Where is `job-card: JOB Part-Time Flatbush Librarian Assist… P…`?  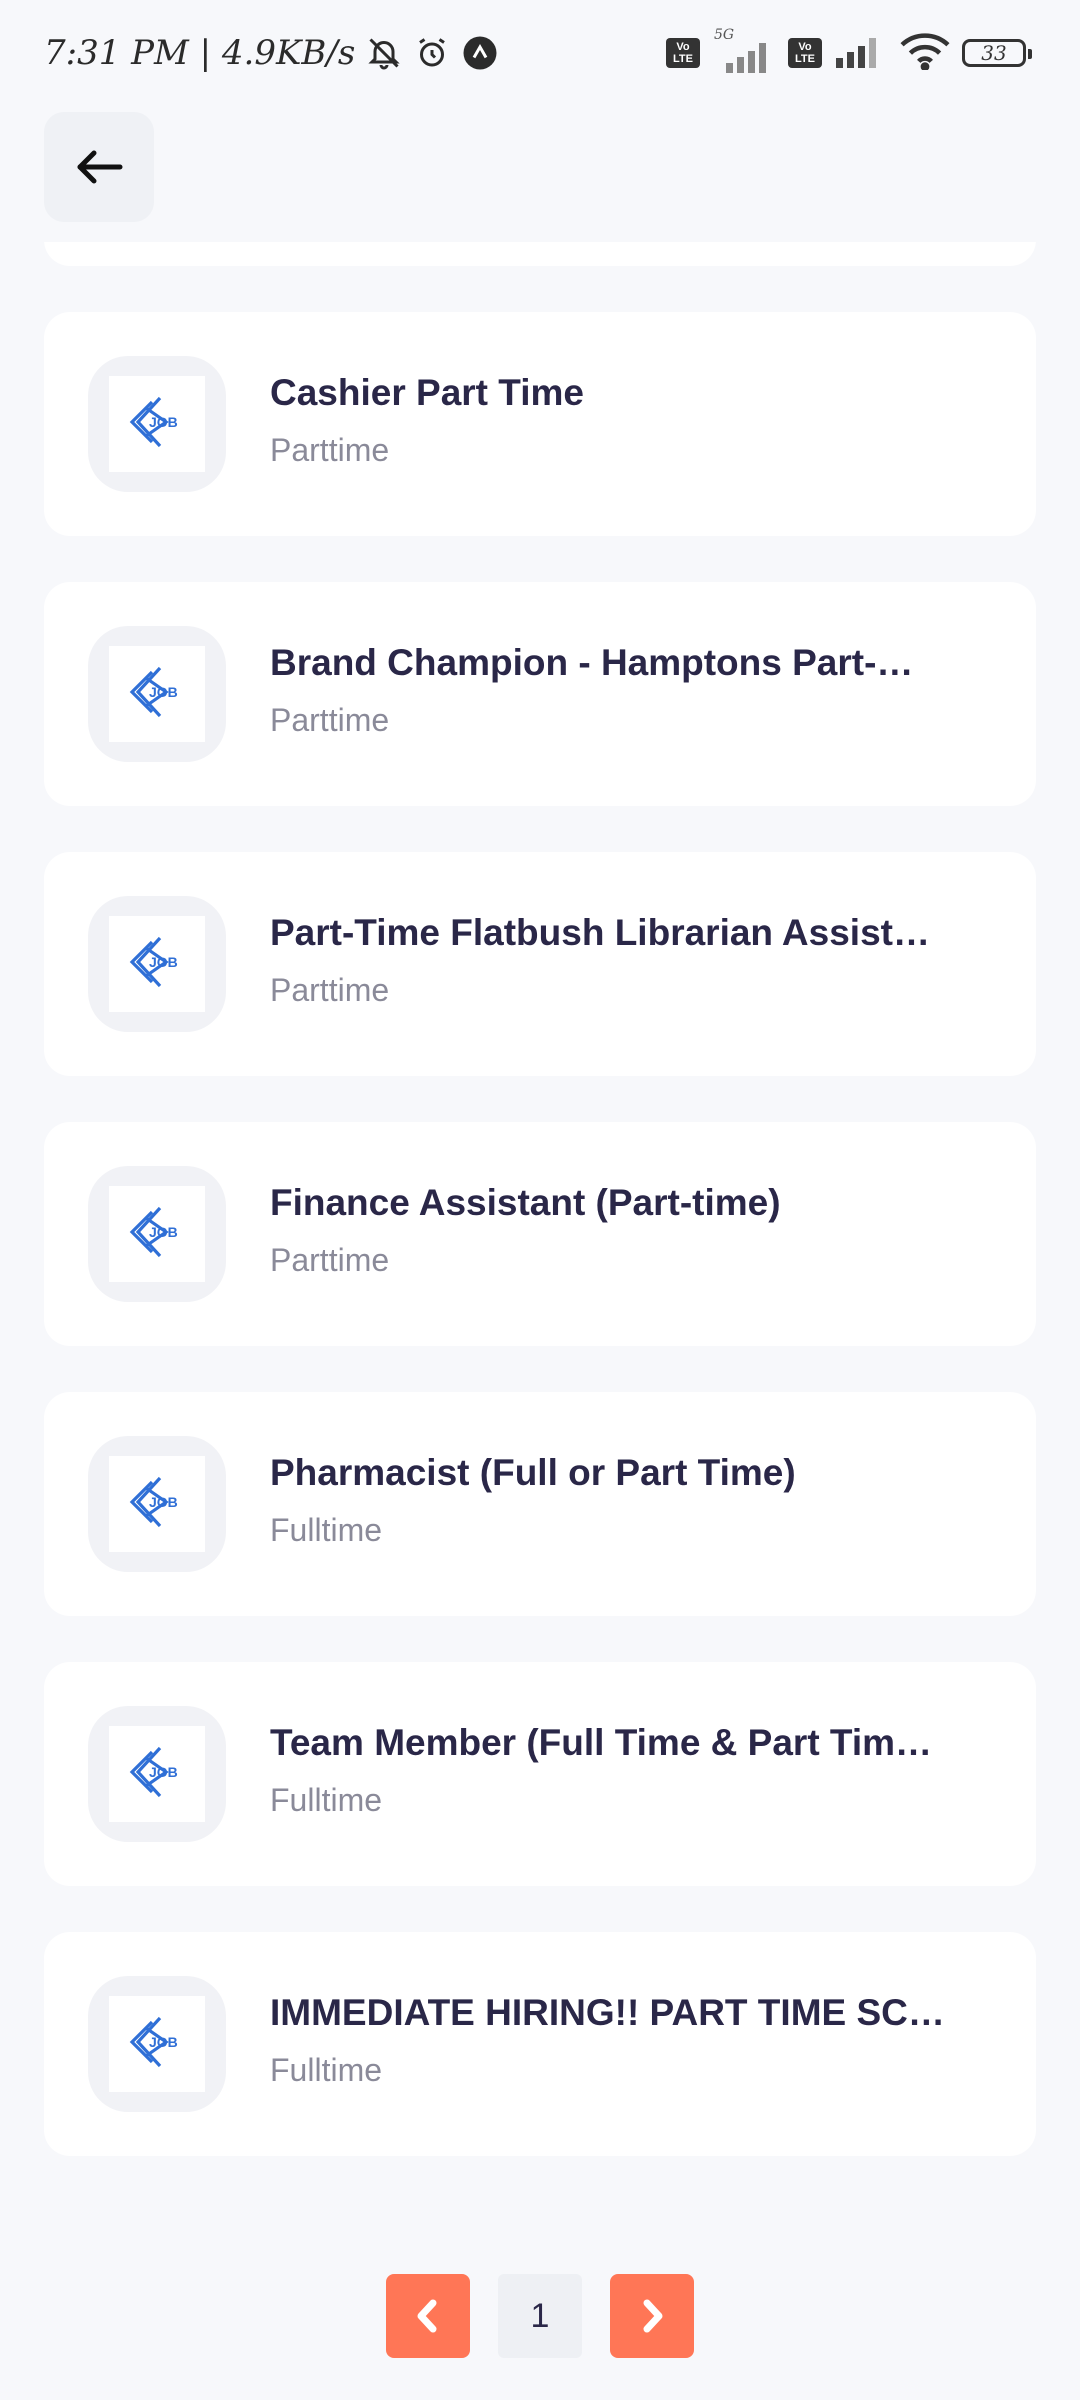
job-card: JOB Part-Time Flatbush Librarian Assist… P… is located at coordinates (540, 964).